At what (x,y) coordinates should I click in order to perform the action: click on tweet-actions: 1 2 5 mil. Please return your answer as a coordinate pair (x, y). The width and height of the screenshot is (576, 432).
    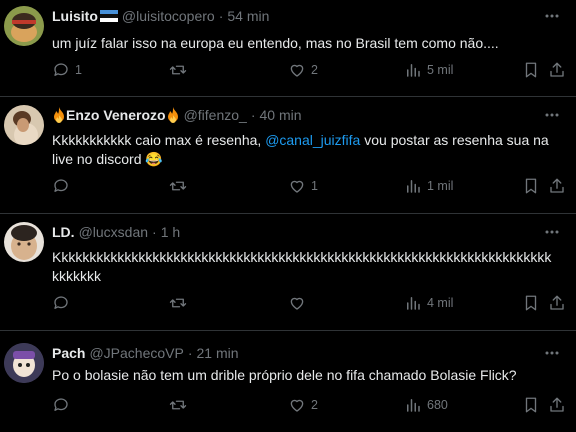
    Looking at the image, I should click on (308, 70).